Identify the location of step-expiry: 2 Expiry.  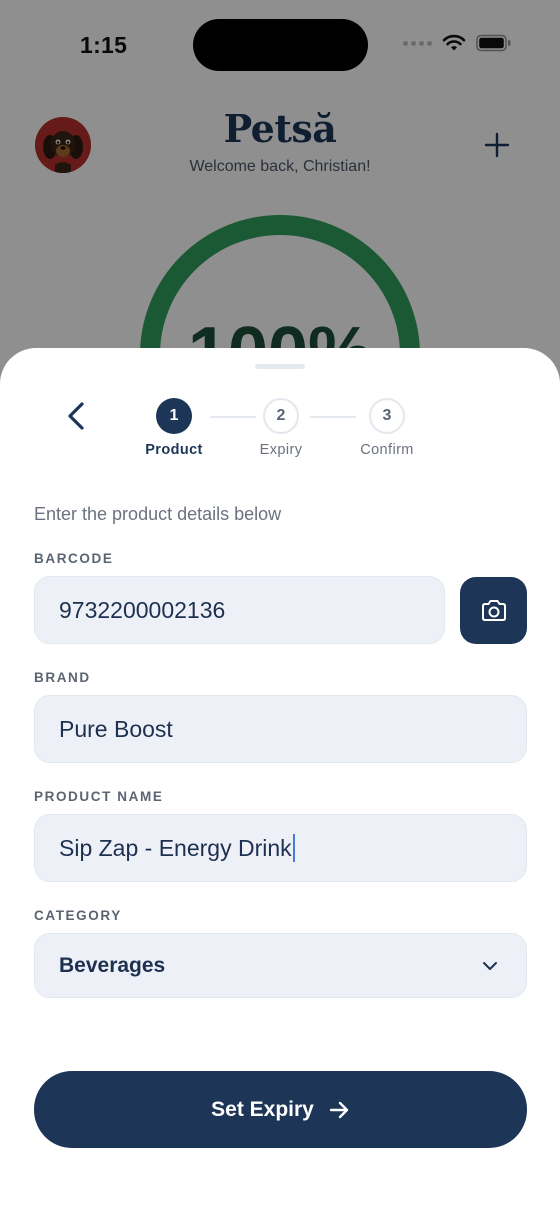
(281, 428).